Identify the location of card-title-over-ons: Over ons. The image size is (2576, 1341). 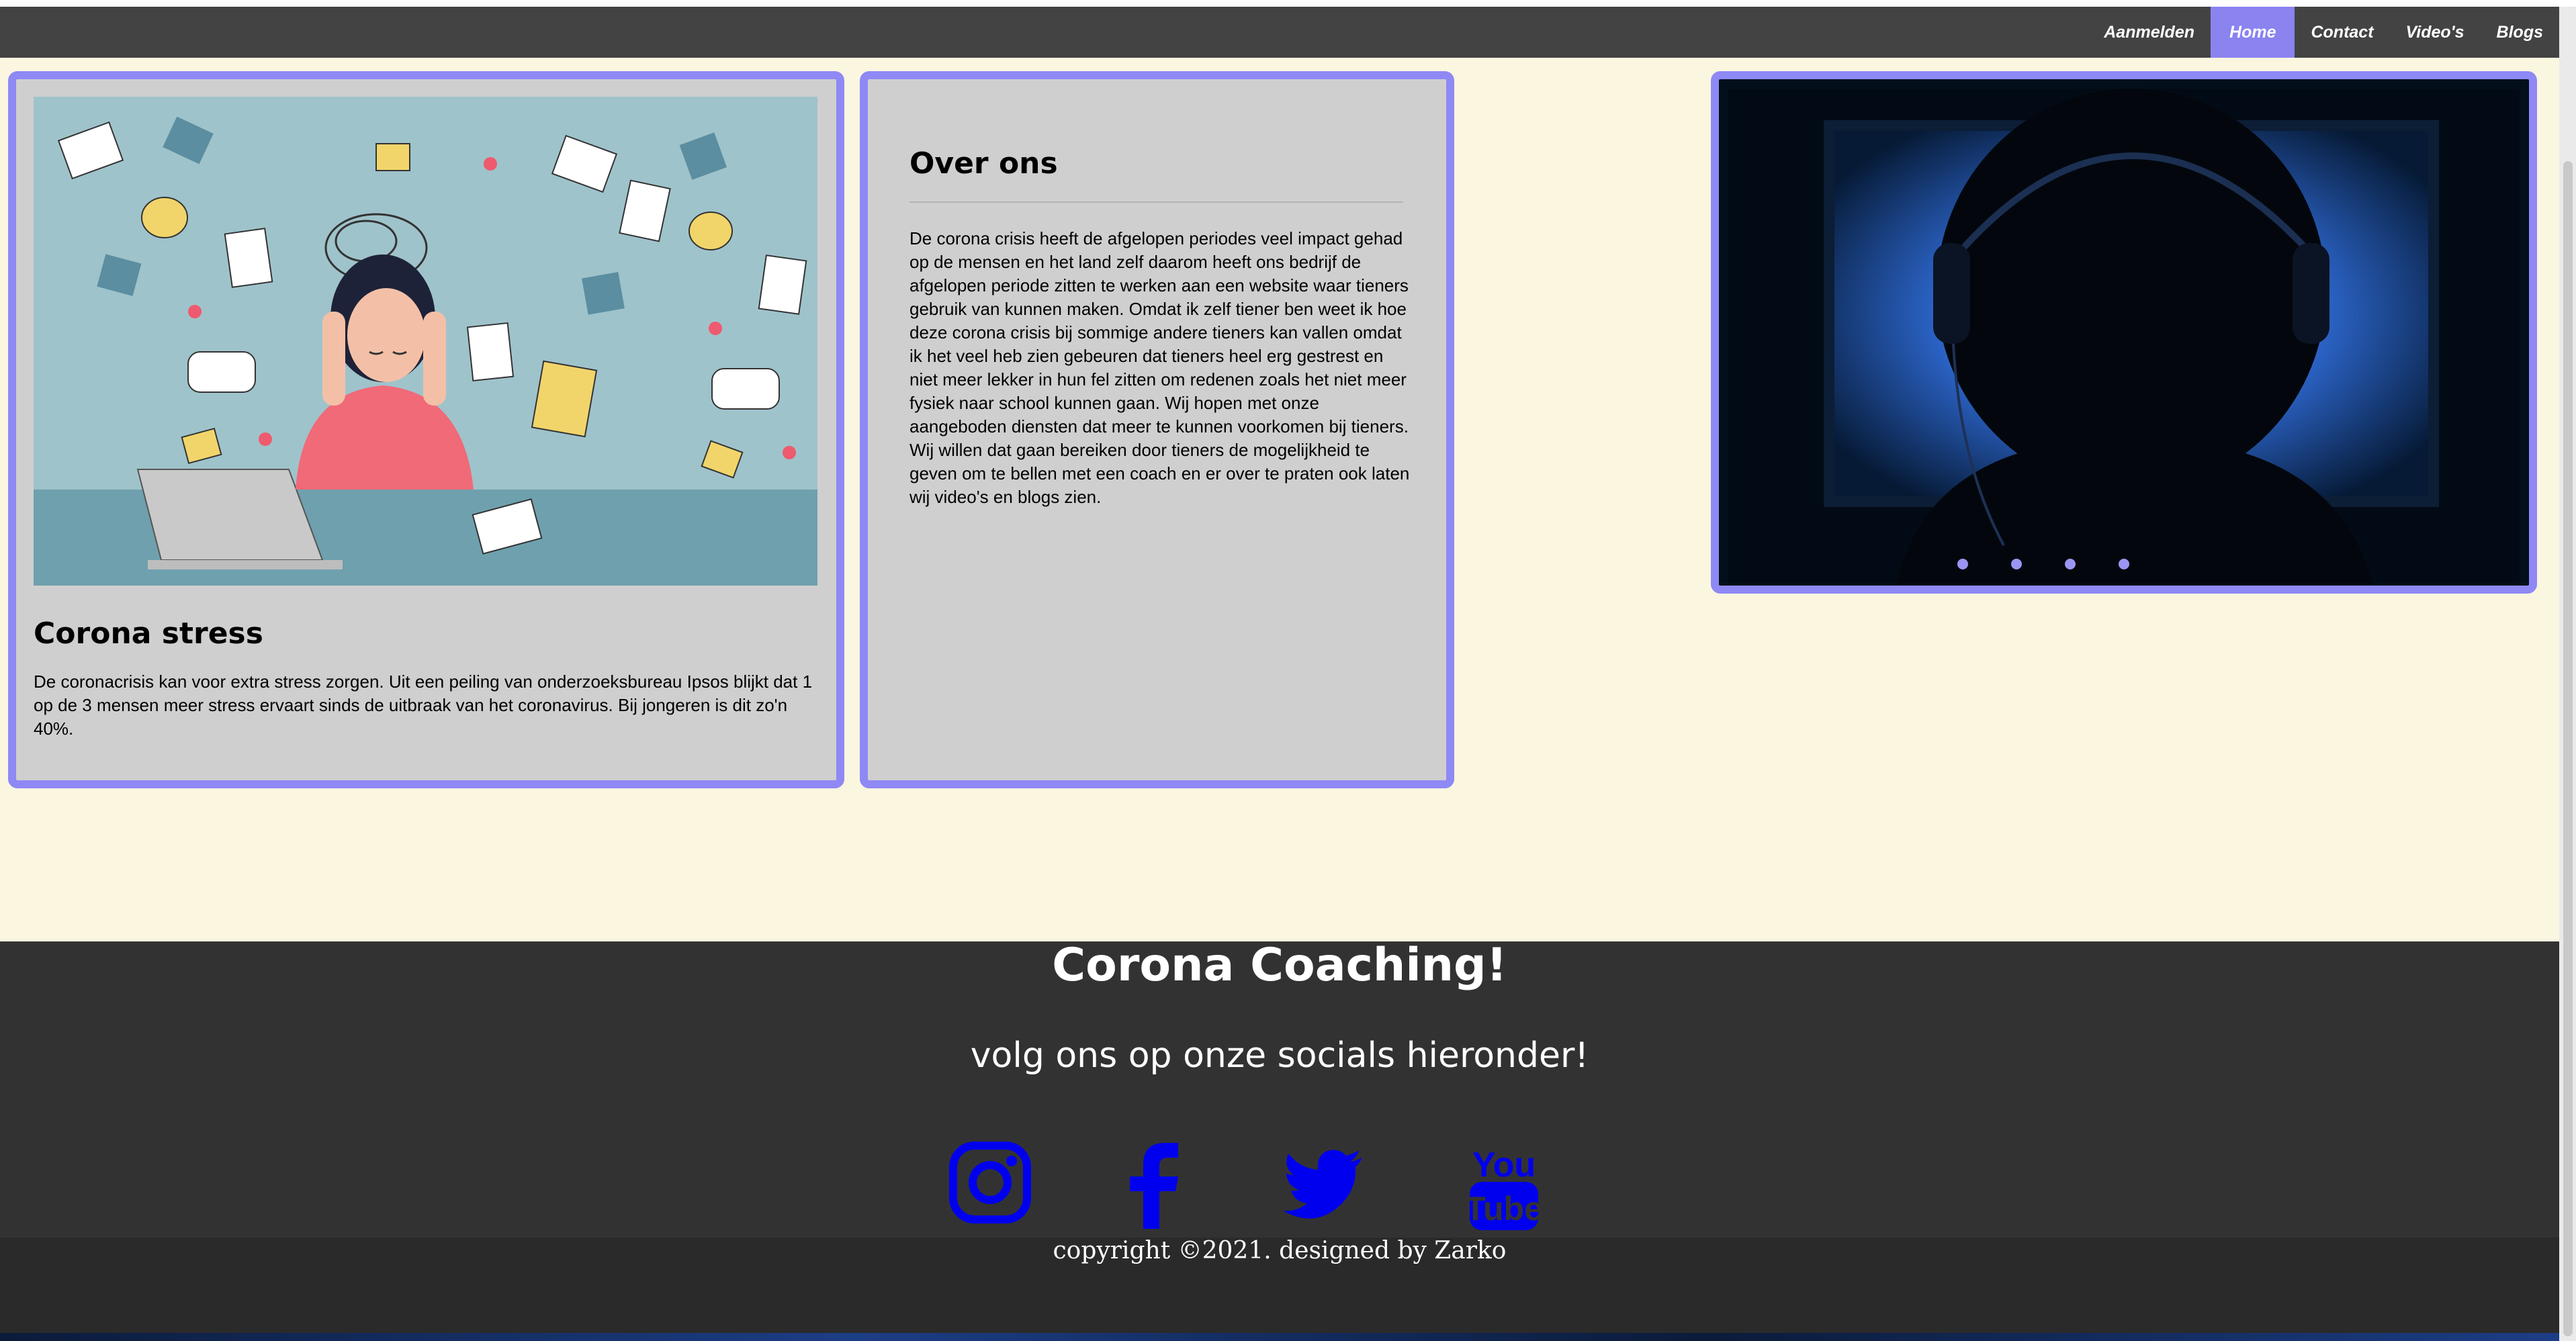
(983, 163).